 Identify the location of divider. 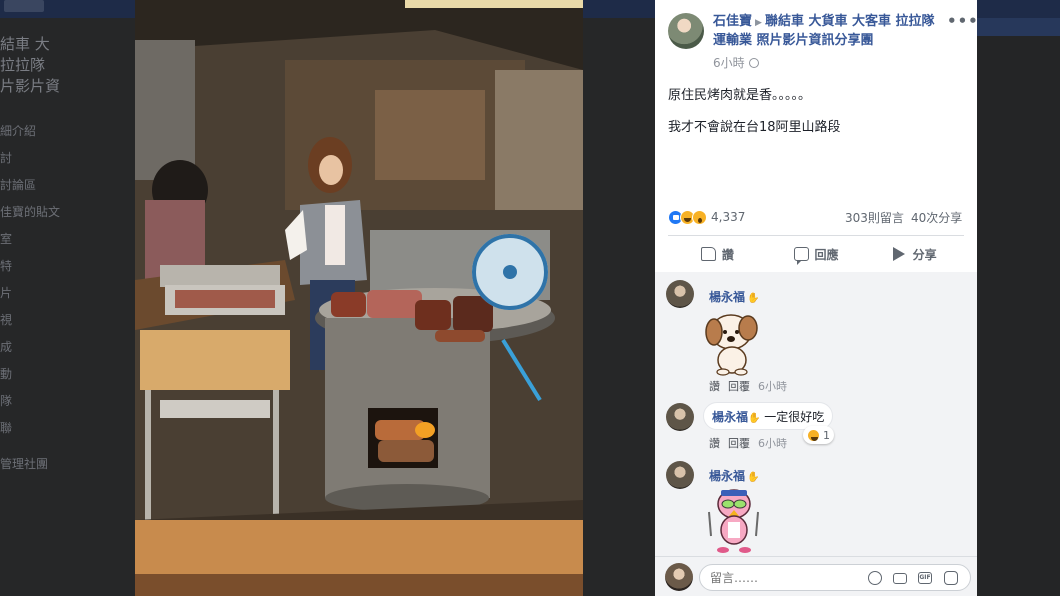
(816, 235).